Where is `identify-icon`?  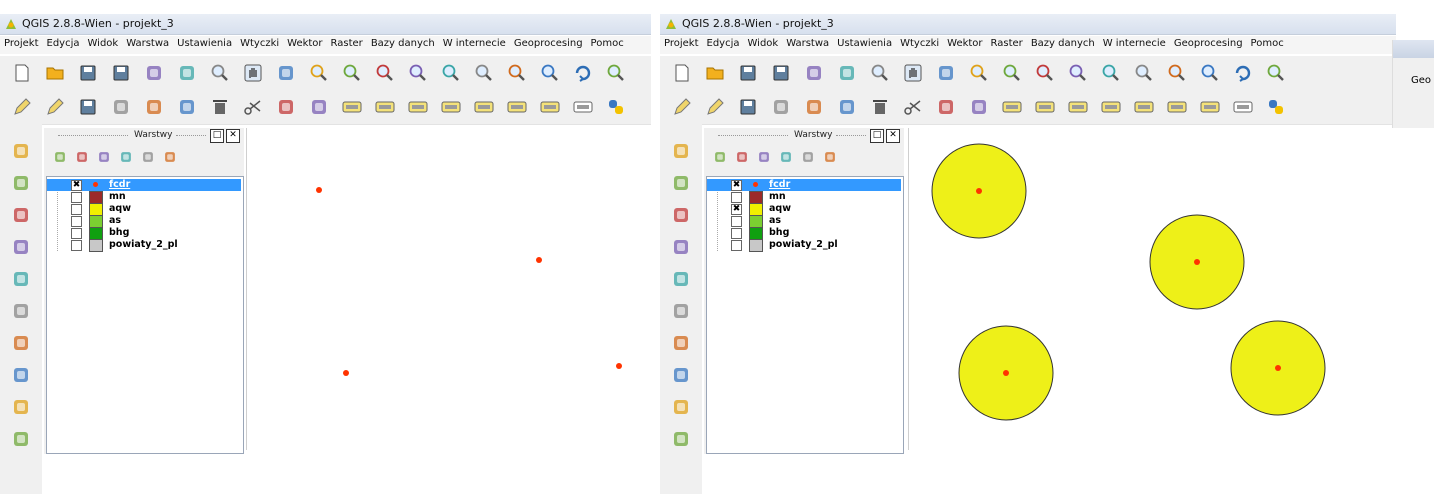 identify-icon is located at coordinates (1276, 73).